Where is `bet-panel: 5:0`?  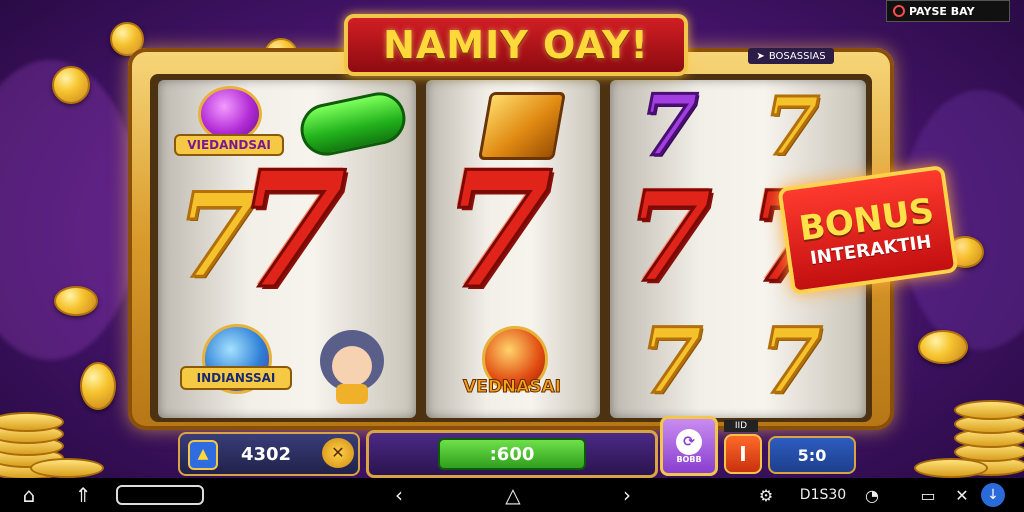
bet-panel: 5:0 is located at coordinates (812, 455).